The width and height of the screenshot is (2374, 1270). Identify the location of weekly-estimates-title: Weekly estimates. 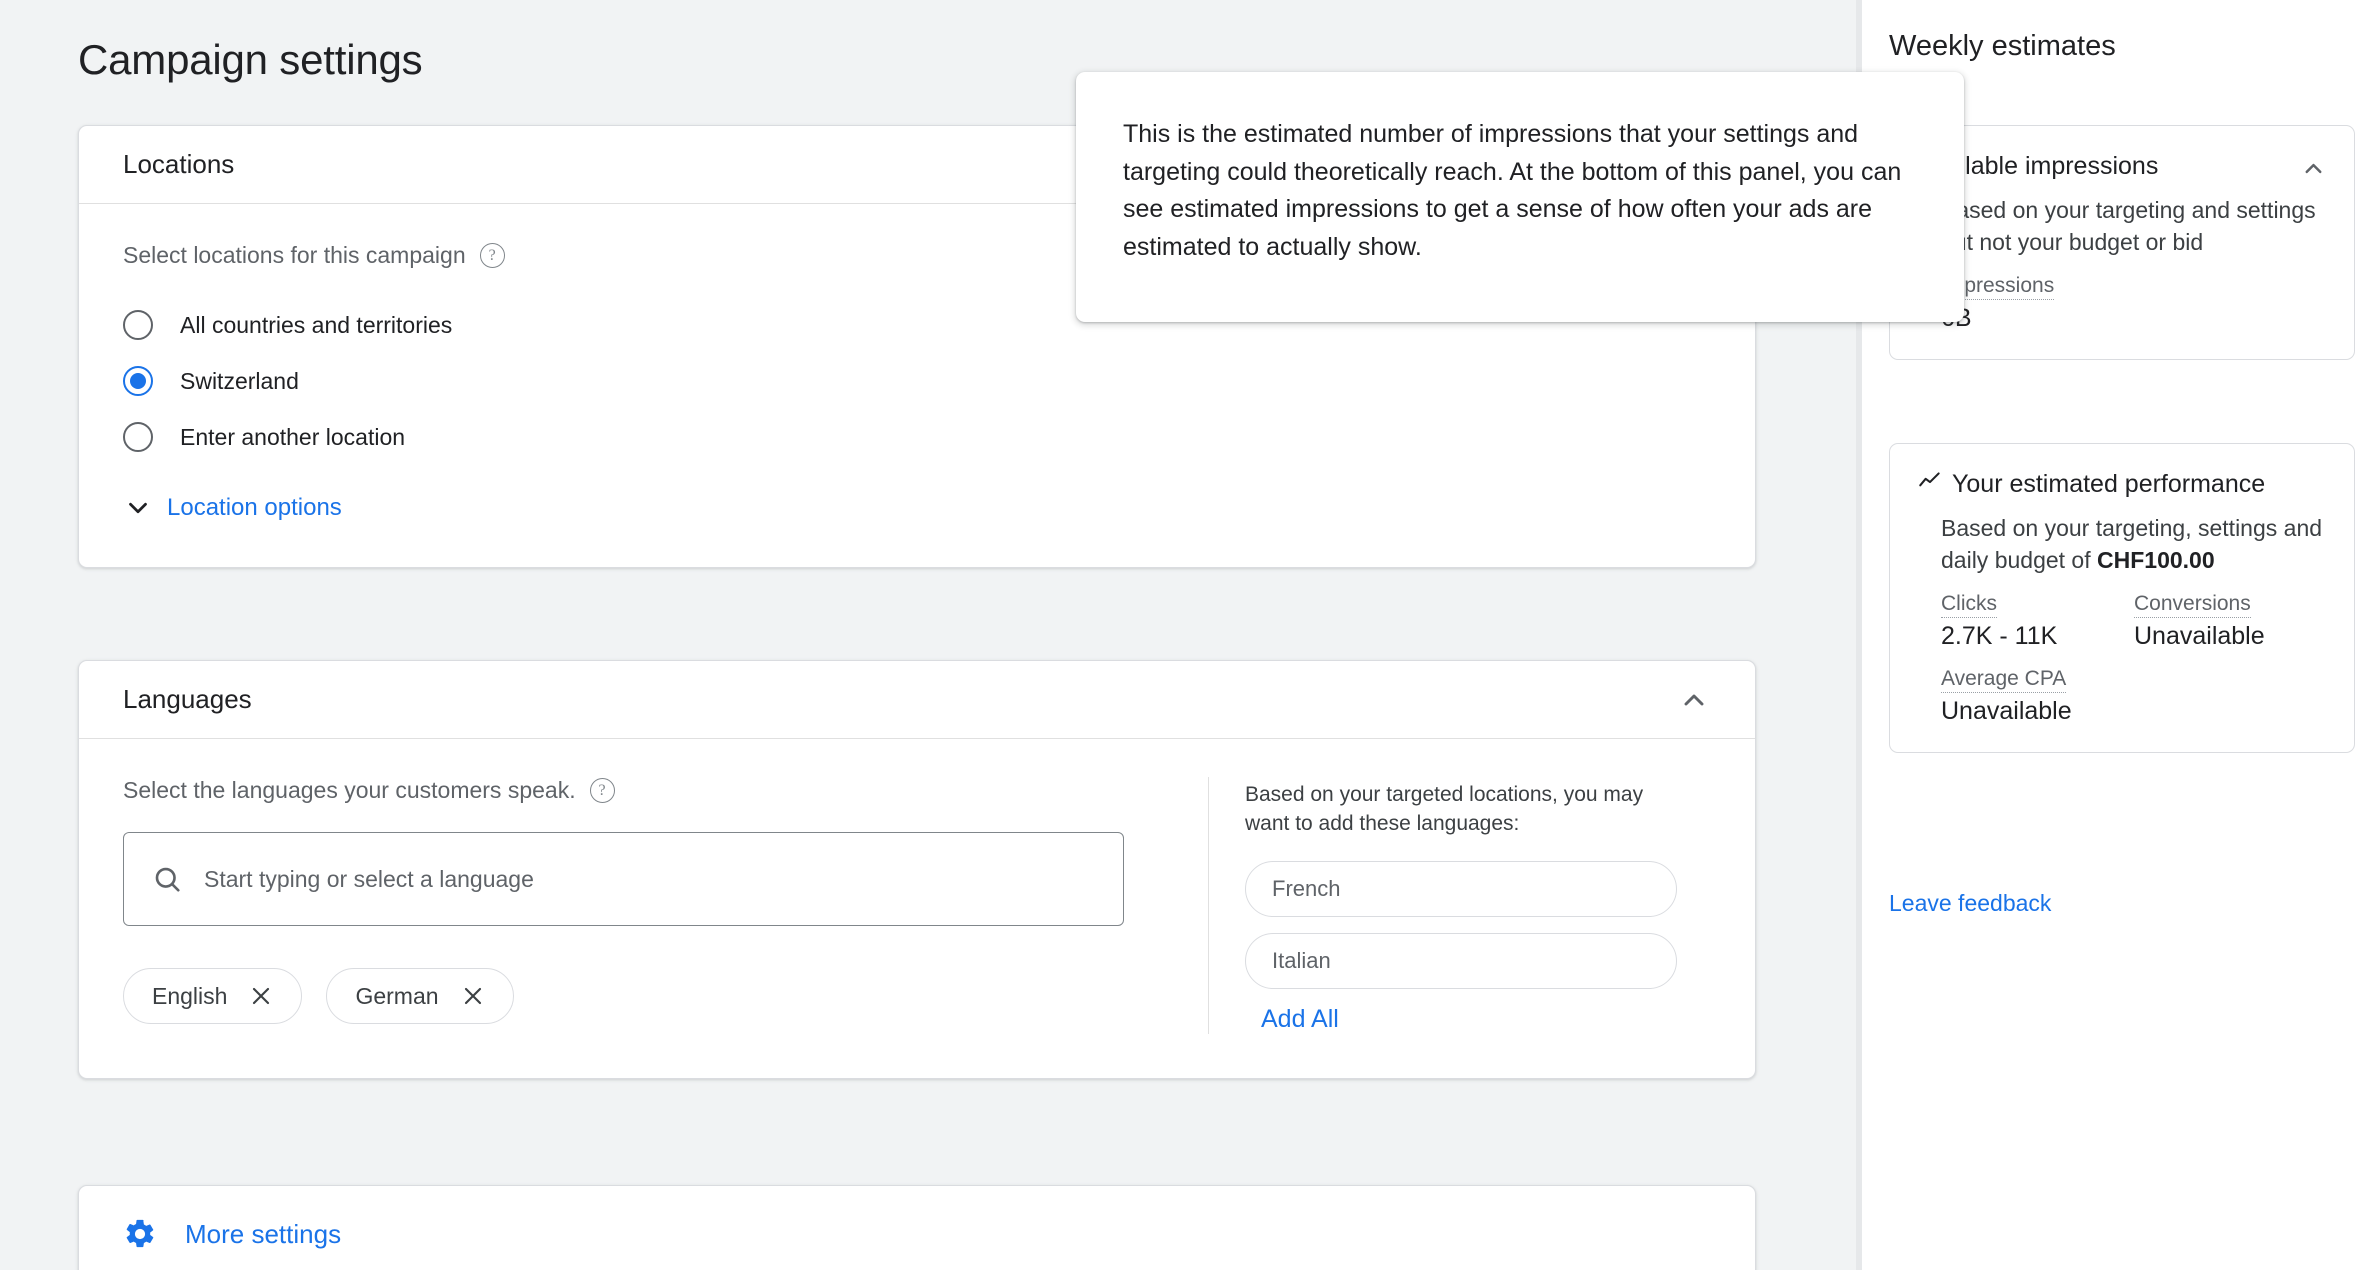
(2002, 46).